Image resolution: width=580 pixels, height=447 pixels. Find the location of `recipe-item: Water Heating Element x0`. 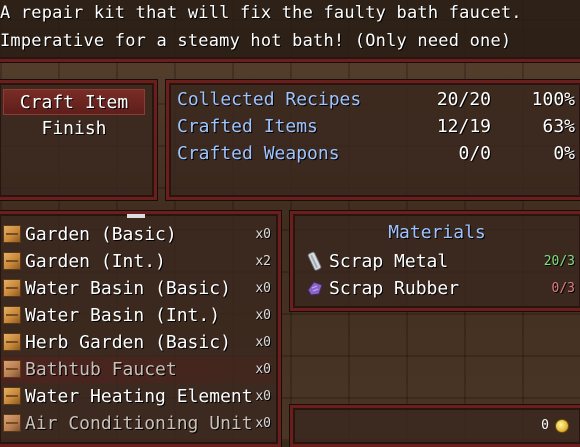

recipe-item: Water Heating Element x0 is located at coordinates (138, 397).